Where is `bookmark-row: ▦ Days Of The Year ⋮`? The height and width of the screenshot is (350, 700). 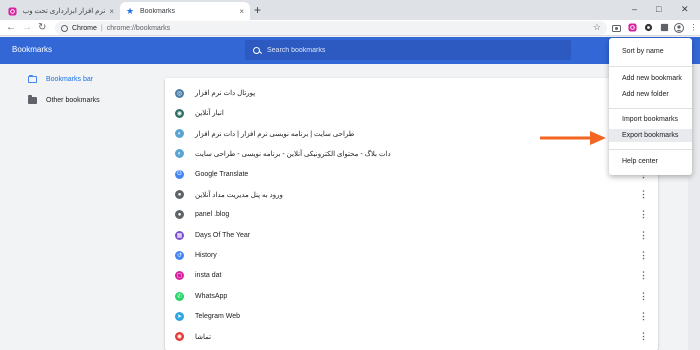 bookmark-row: ▦ Days Of The Year ⋮ is located at coordinates (411, 235).